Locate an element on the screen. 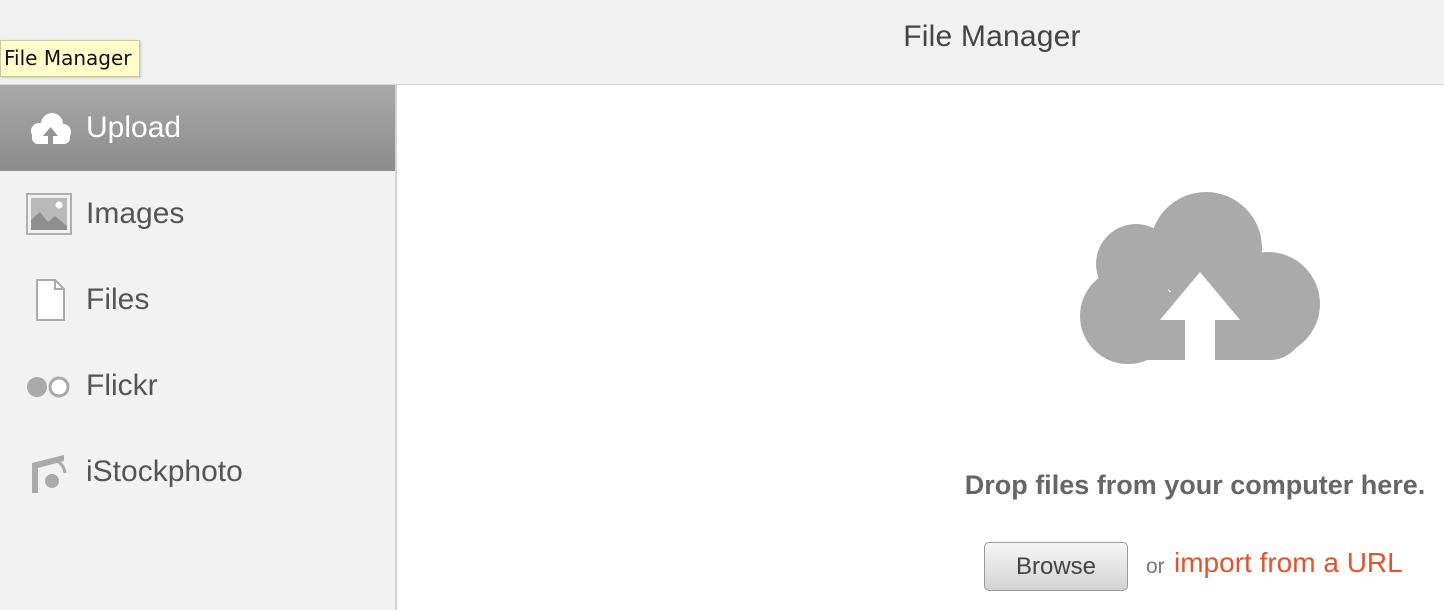 The height and width of the screenshot is (610, 1444). drop-instructions: Drop files from your computer here. is located at coordinates (1195, 485).